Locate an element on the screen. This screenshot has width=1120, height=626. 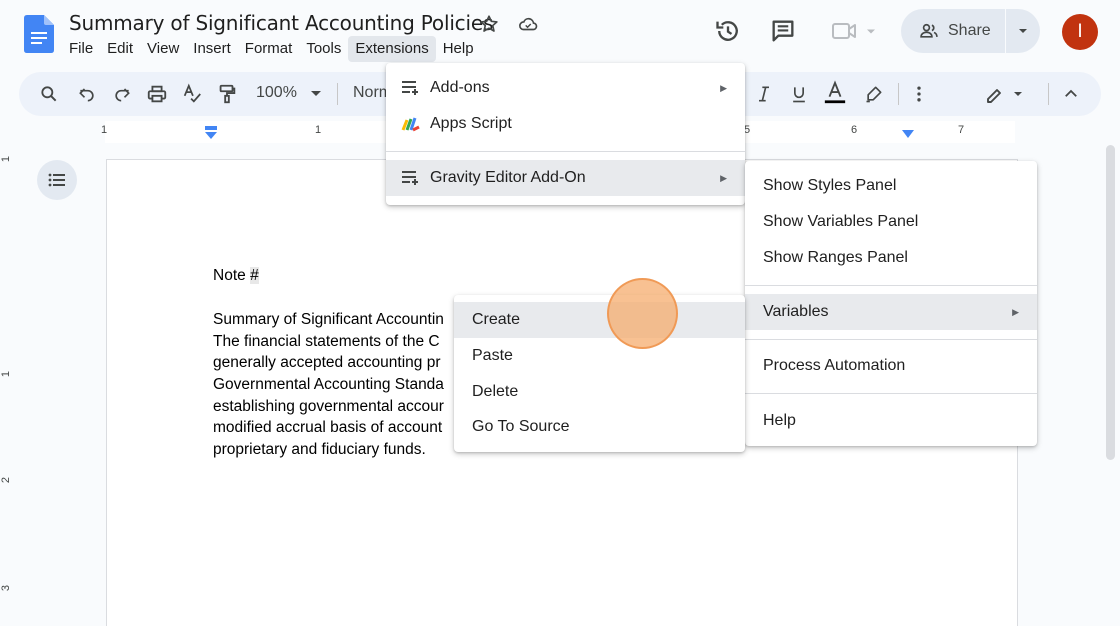
menu-item-label: Delete is located at coordinates (495, 391).